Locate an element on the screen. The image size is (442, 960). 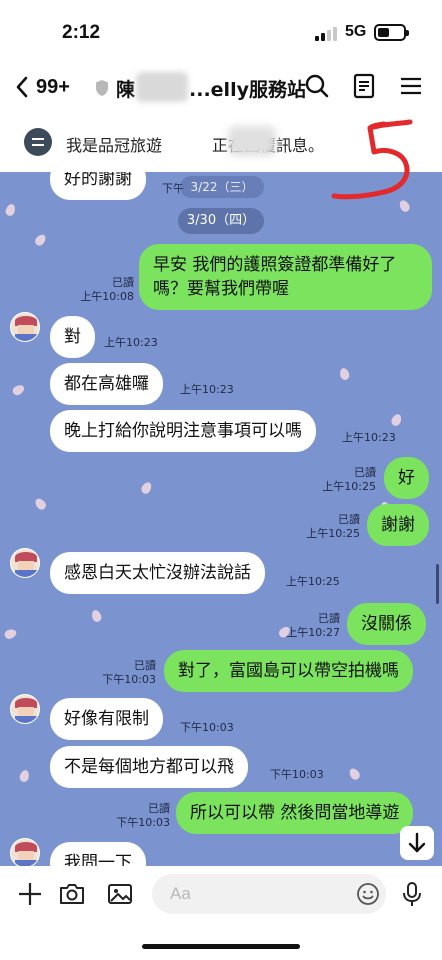
date-separator-previous: 3/22（三） is located at coordinates (222, 187).